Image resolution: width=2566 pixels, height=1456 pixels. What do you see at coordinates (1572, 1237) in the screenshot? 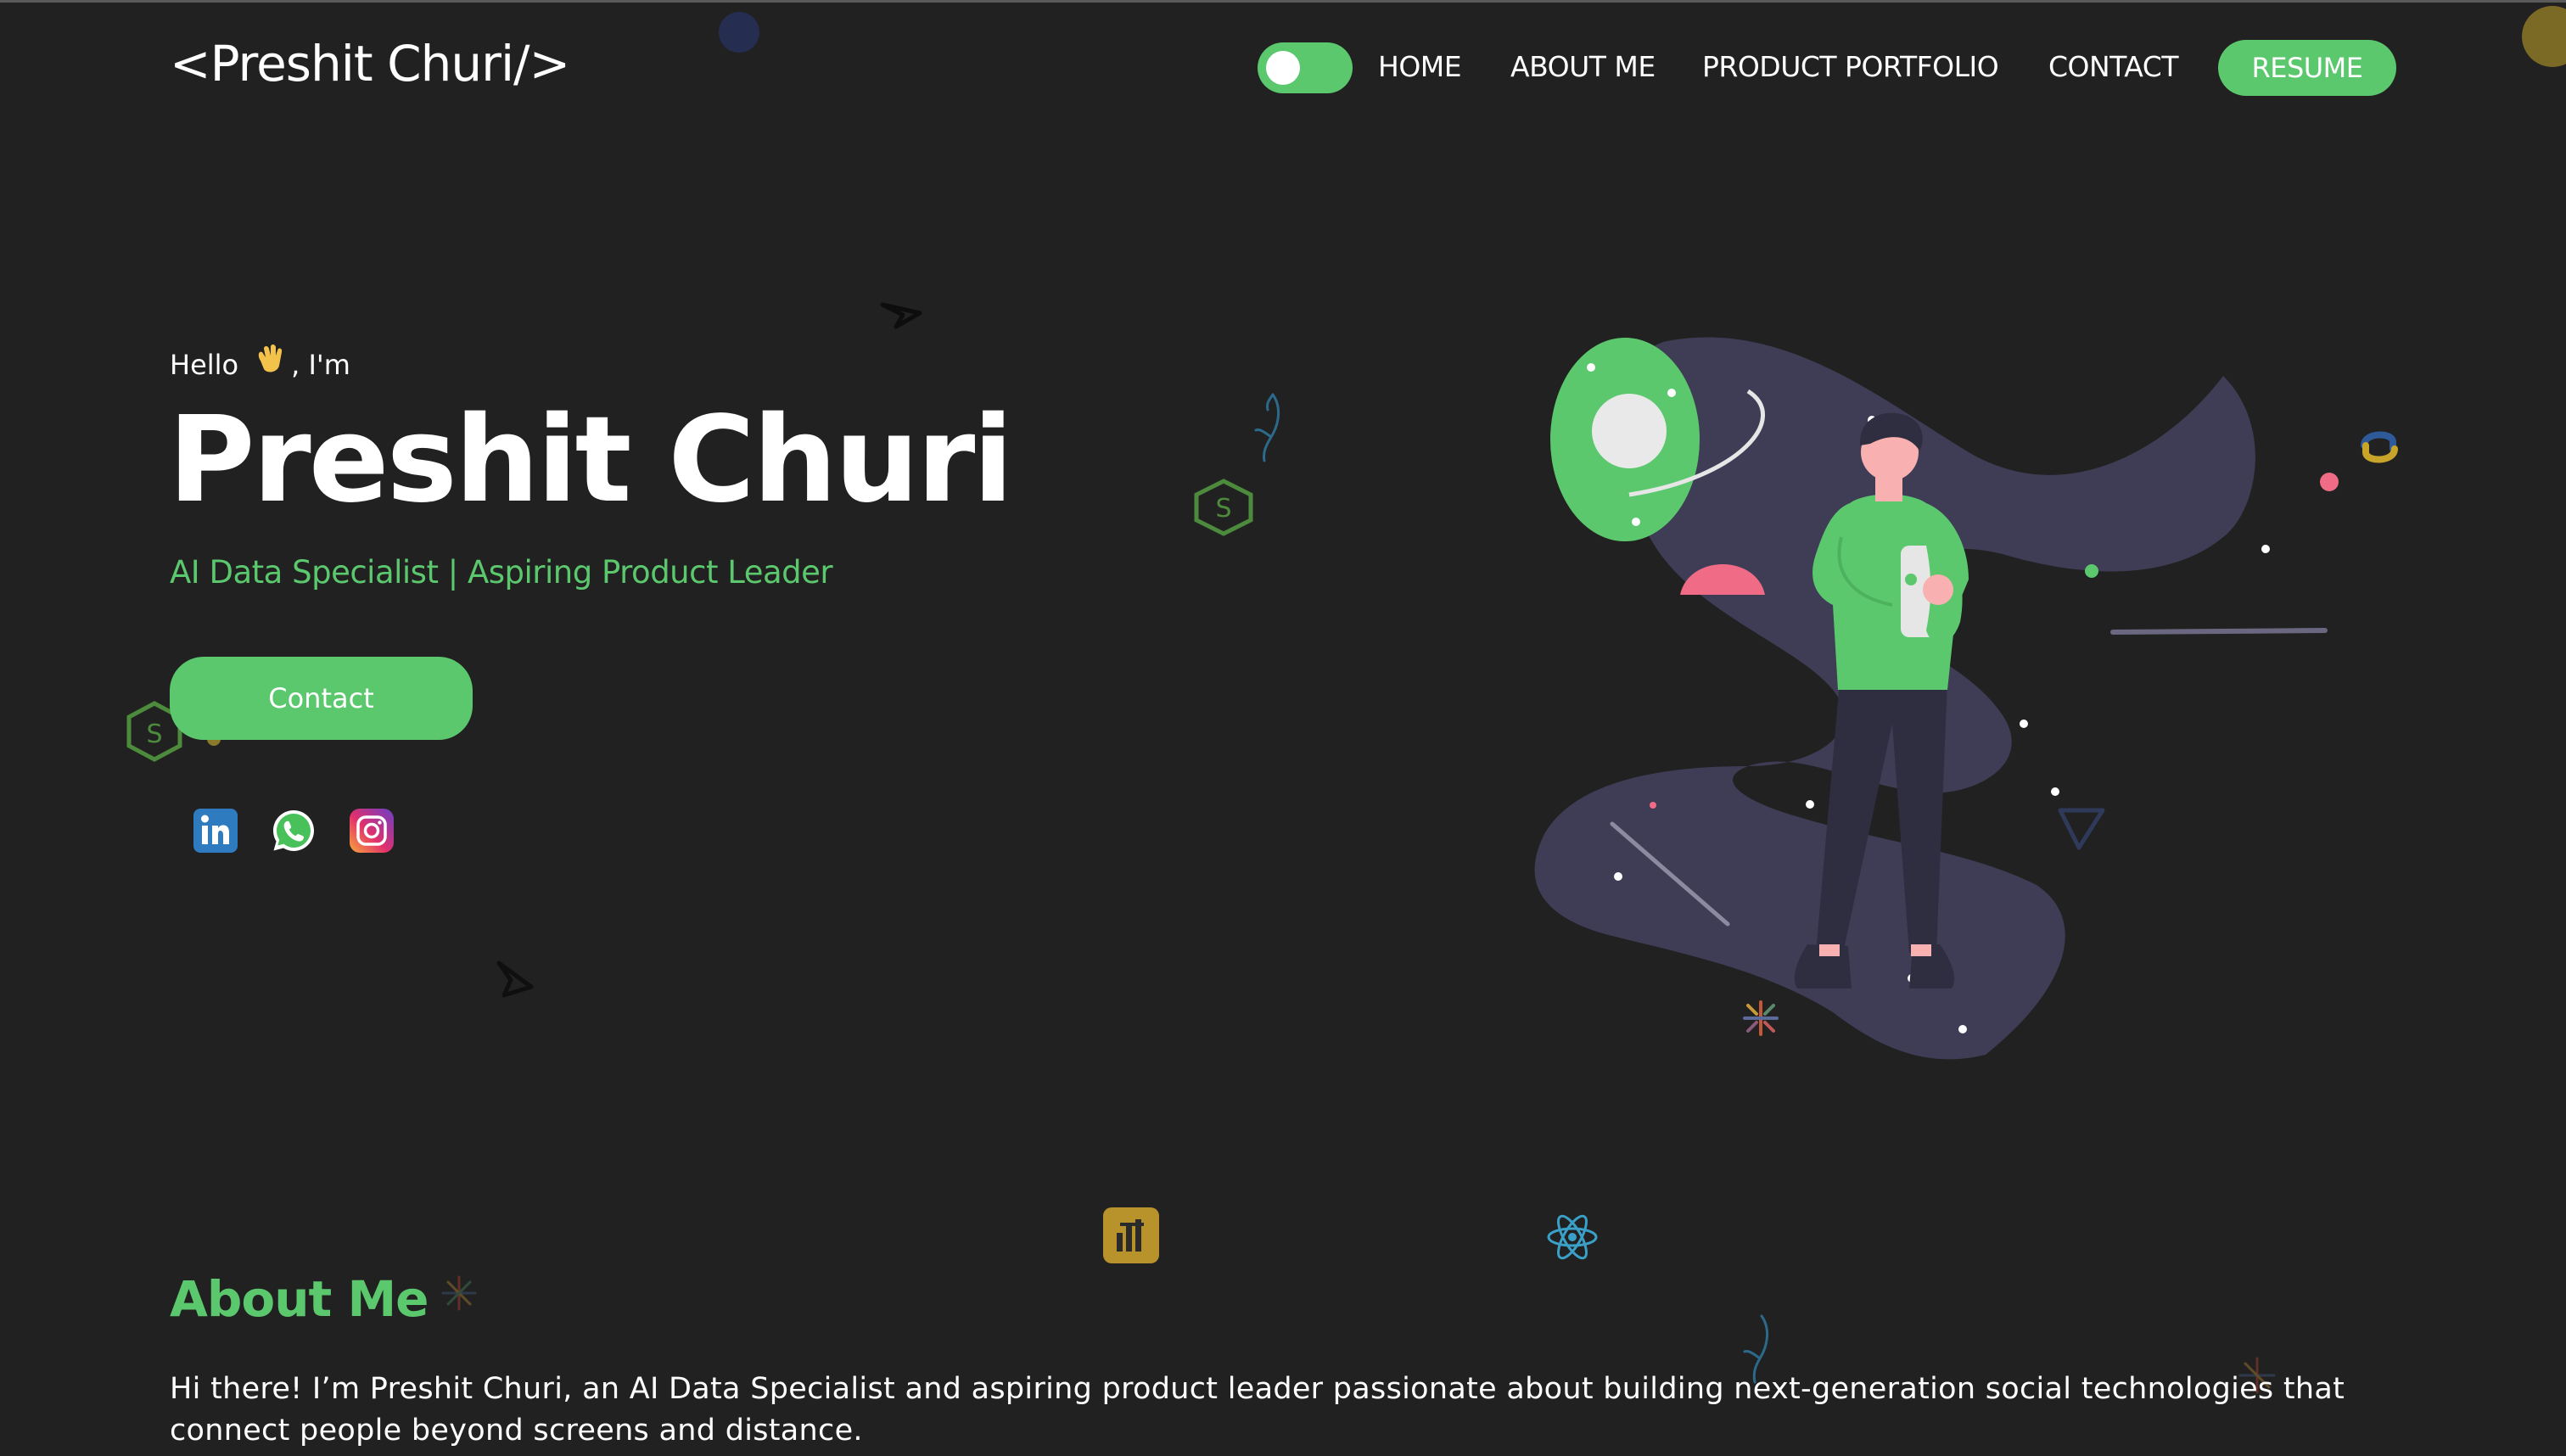
I see `react-icon` at bounding box center [1572, 1237].